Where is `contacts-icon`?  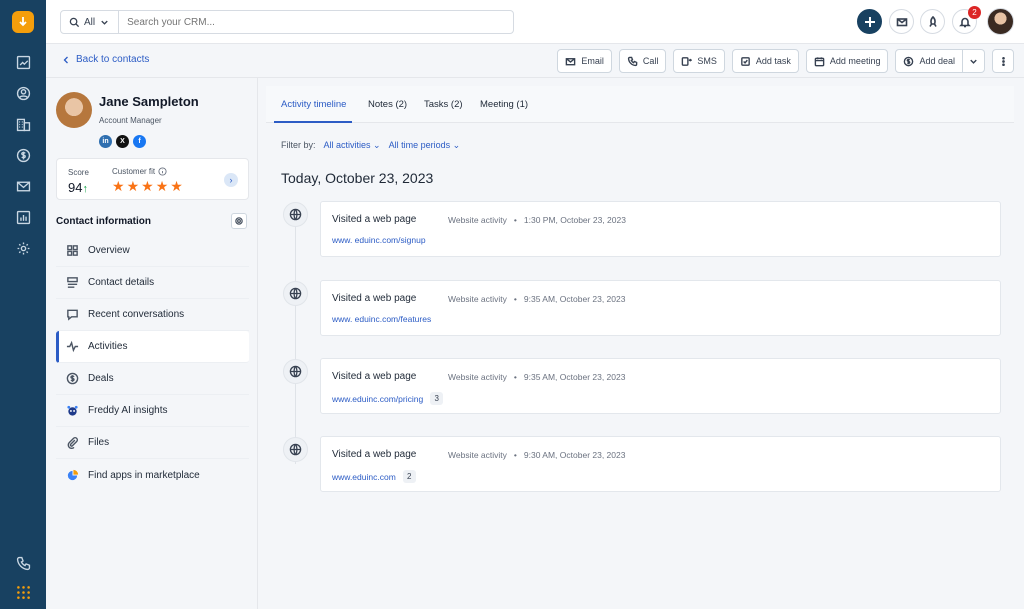 contacts-icon is located at coordinates (23, 93).